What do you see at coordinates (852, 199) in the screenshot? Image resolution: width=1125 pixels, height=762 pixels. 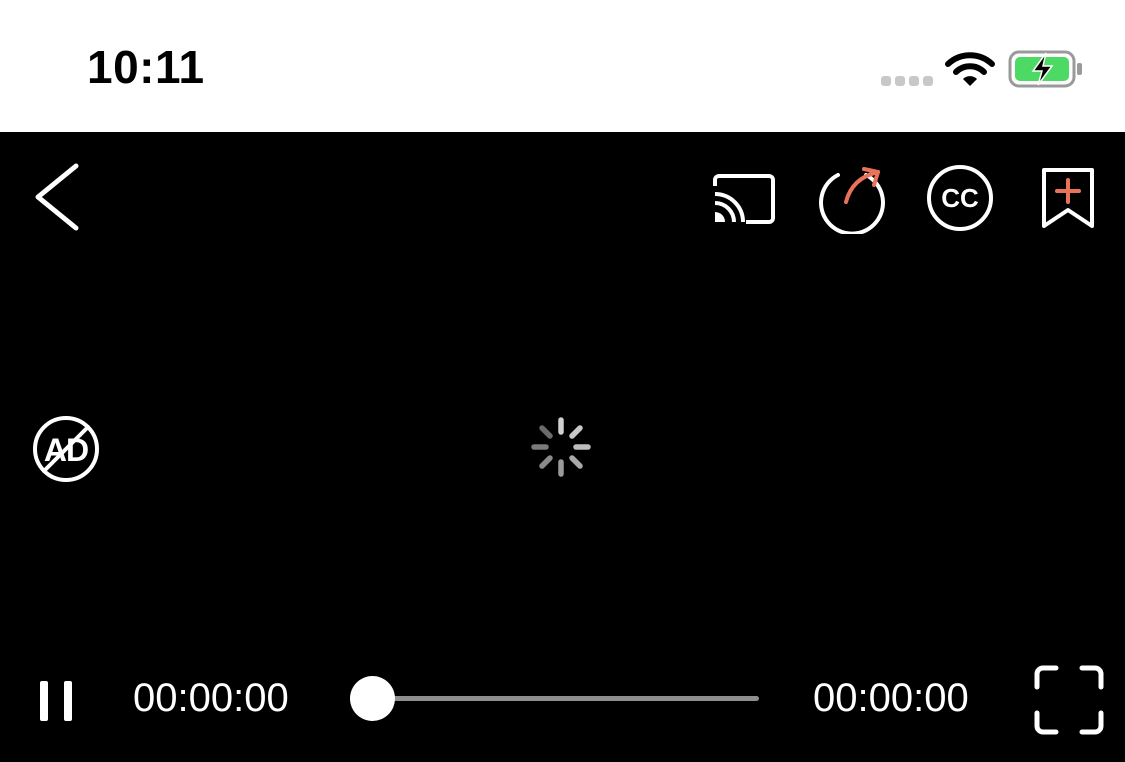 I see `share-arrow-icon` at bounding box center [852, 199].